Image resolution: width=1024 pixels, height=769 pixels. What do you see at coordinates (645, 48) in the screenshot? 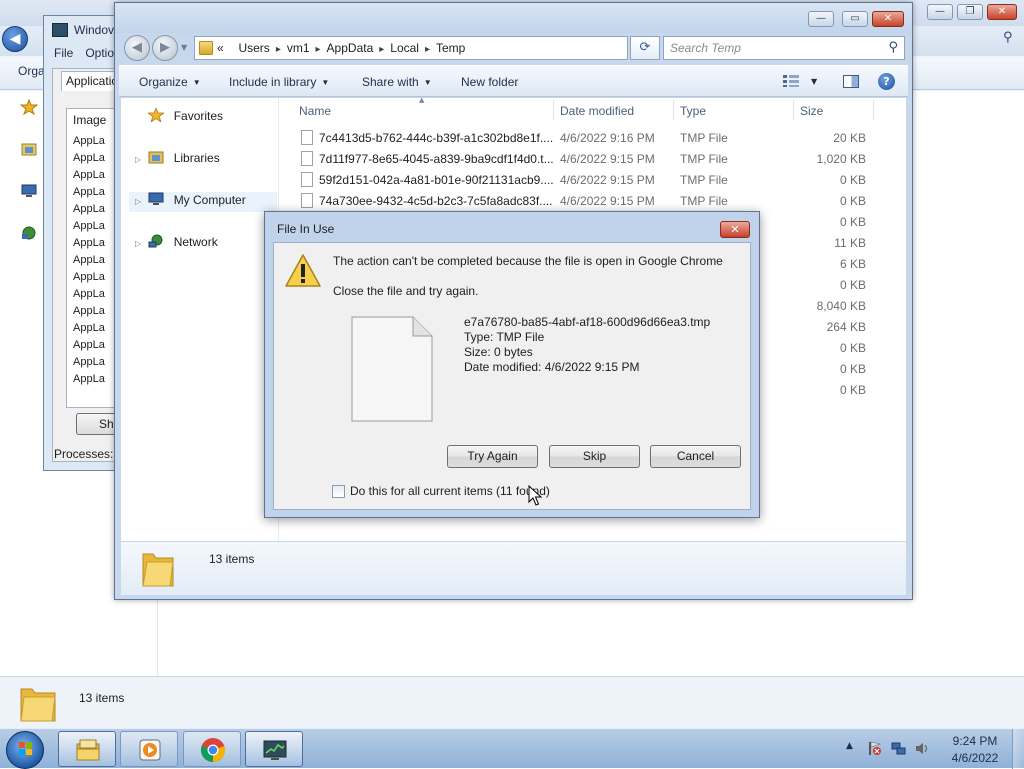
I see `refresh-button: ⟳` at bounding box center [645, 48].